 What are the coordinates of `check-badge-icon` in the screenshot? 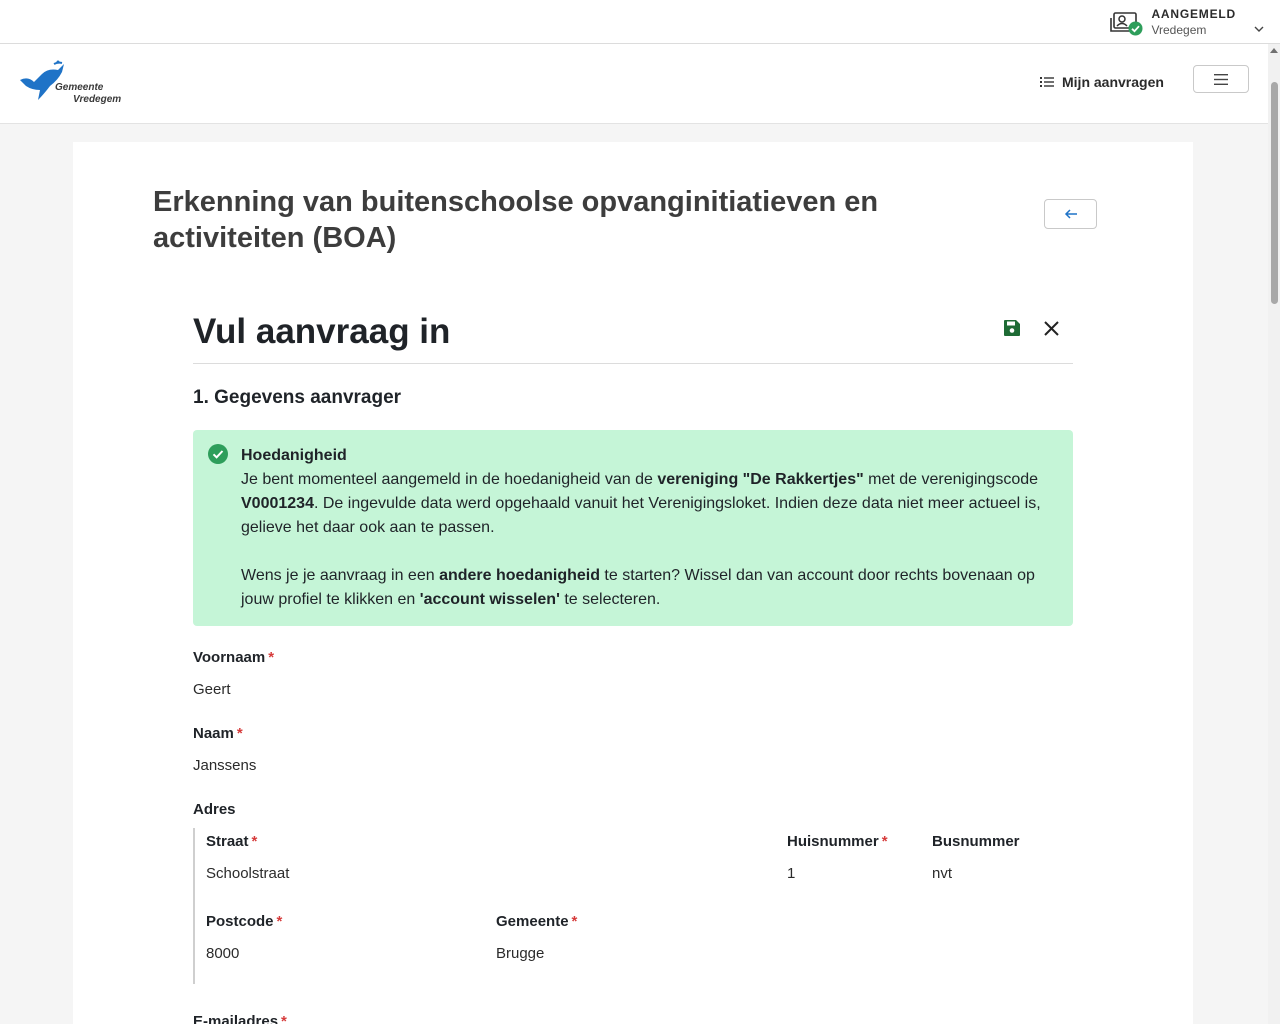 It's located at (1135, 28).